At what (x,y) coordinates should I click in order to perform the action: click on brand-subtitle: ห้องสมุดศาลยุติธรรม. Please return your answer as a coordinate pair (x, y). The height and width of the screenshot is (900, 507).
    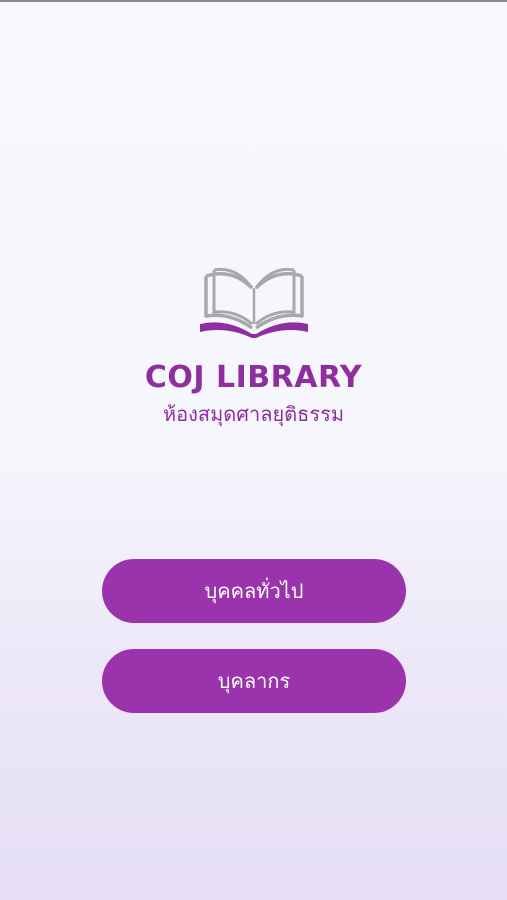
    Looking at the image, I should click on (253, 414).